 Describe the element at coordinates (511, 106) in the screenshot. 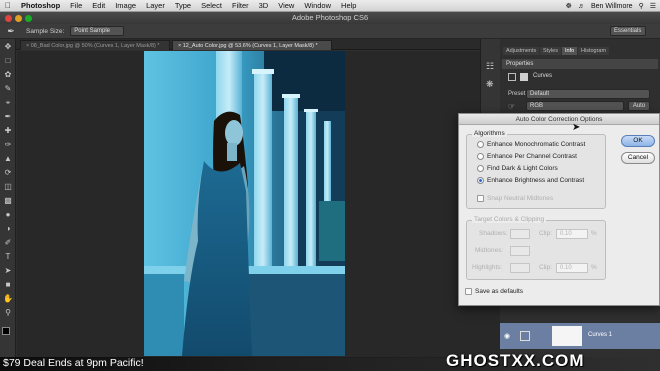

I see `hand-adjust-icon: ☞` at that location.